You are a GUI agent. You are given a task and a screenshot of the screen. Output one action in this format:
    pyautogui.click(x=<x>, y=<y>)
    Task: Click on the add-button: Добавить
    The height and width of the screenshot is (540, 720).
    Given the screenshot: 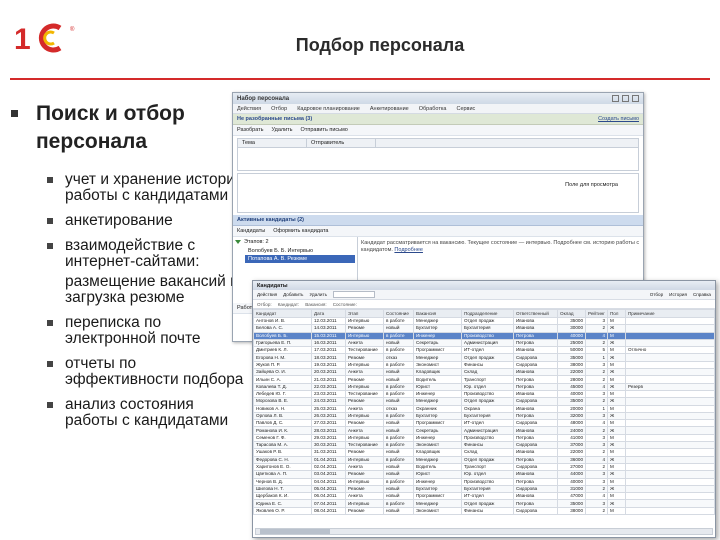 What is the action you would take?
    pyautogui.click(x=293, y=294)
    